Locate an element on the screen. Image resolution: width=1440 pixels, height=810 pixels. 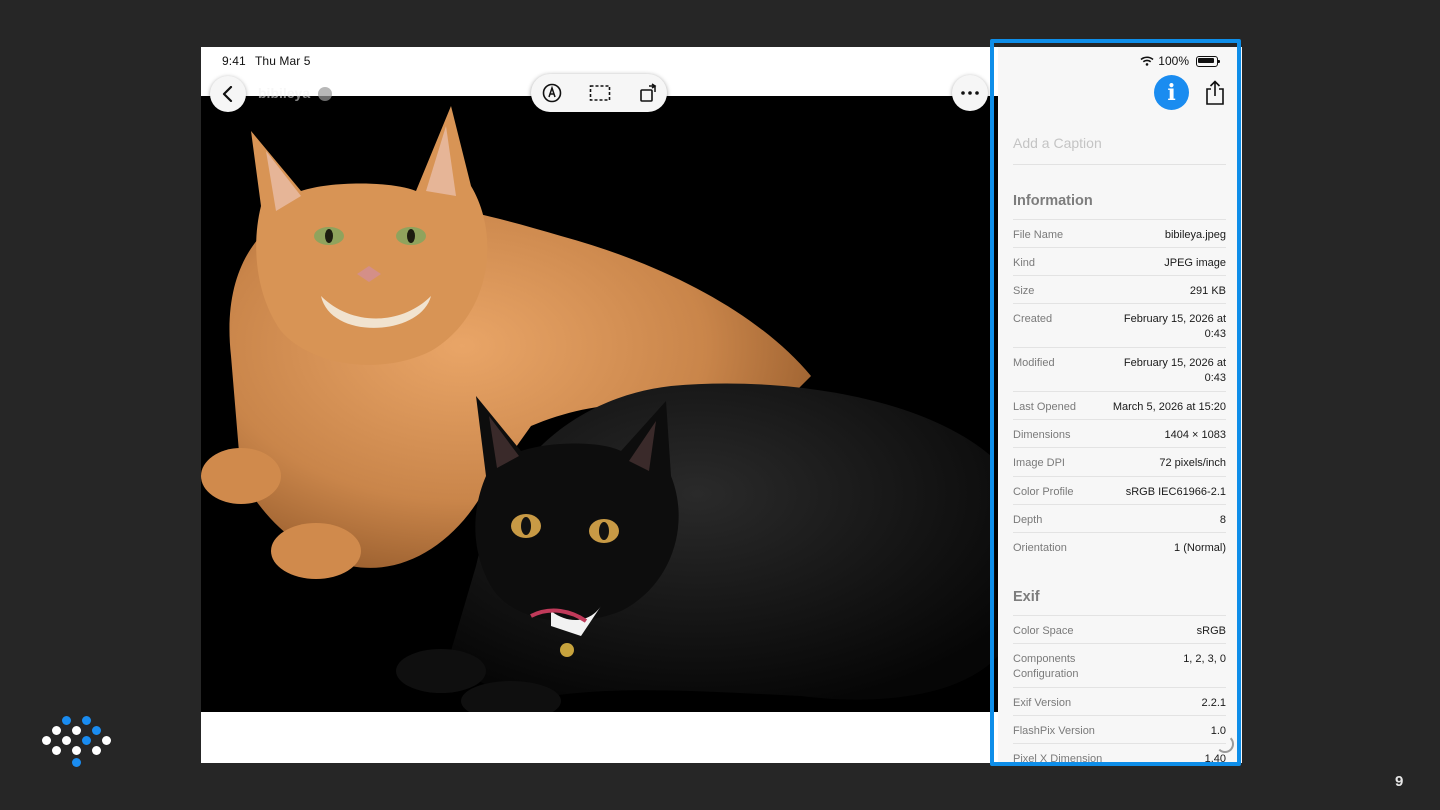
status-bar-time: 9:41 Thu Mar 5 is located at coordinates (269, 61).